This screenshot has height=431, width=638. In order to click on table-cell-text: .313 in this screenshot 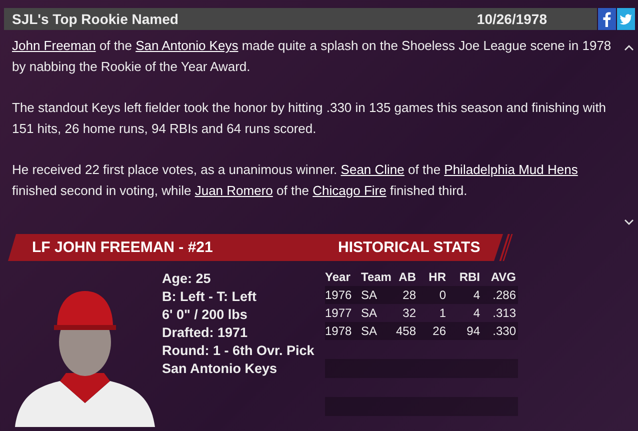, I will do `click(504, 313)`.